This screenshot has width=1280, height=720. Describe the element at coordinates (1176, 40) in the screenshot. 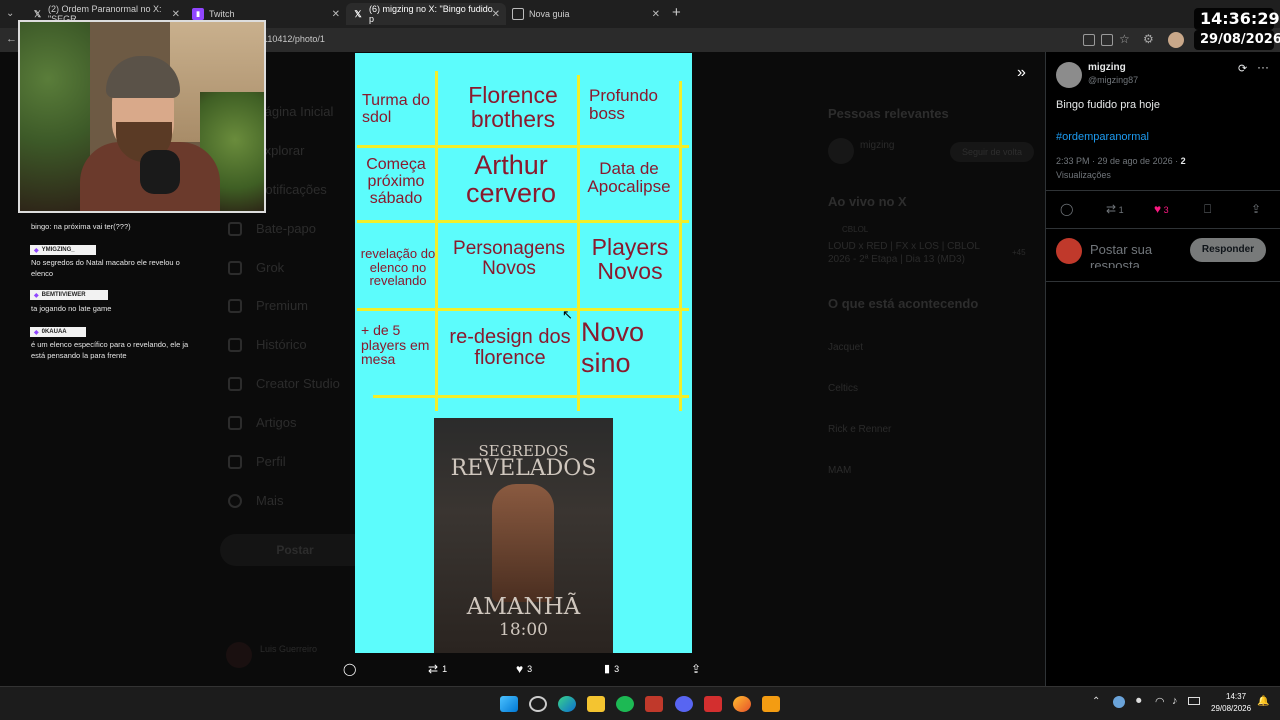

I see `profile-avatar` at that location.